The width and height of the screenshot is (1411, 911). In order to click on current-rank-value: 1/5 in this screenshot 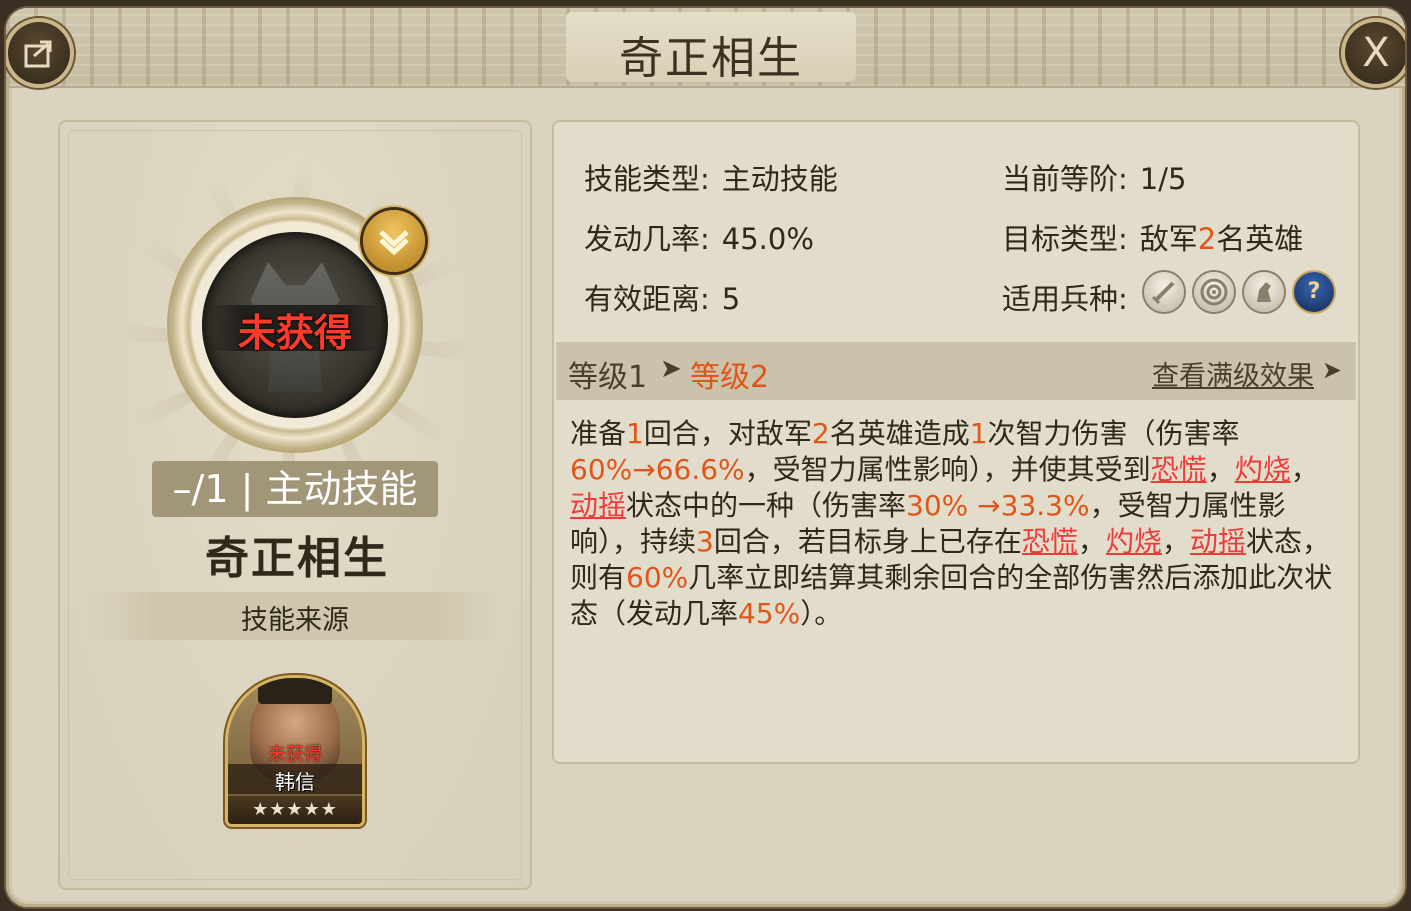, I will do `click(1163, 179)`.